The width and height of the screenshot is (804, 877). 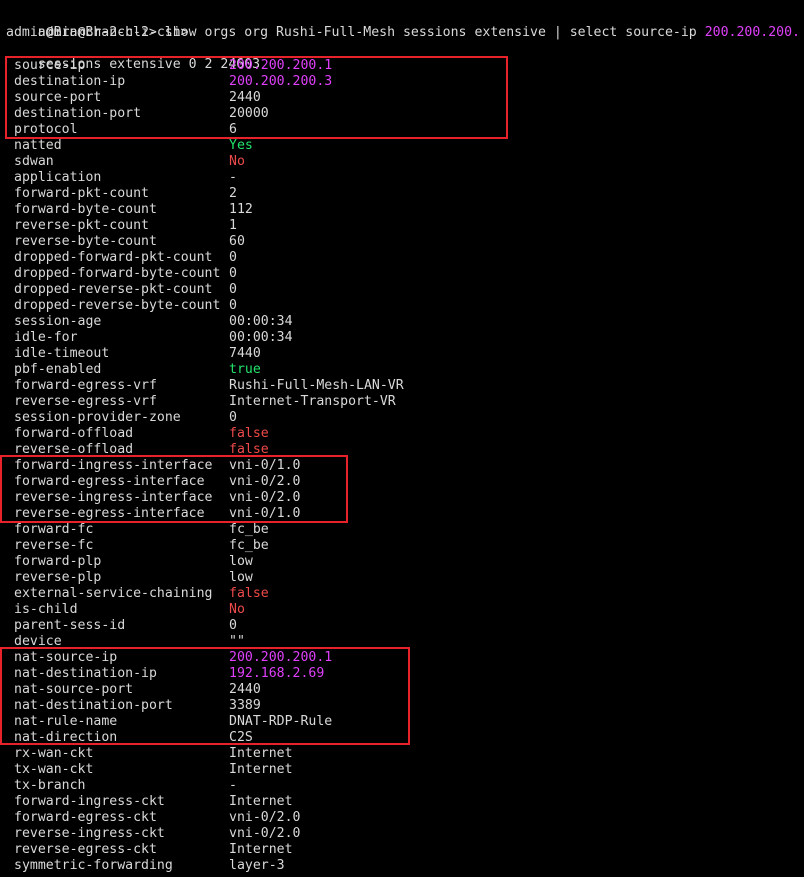 I want to click on field-value: 00:00:34, so click(x=261, y=321).